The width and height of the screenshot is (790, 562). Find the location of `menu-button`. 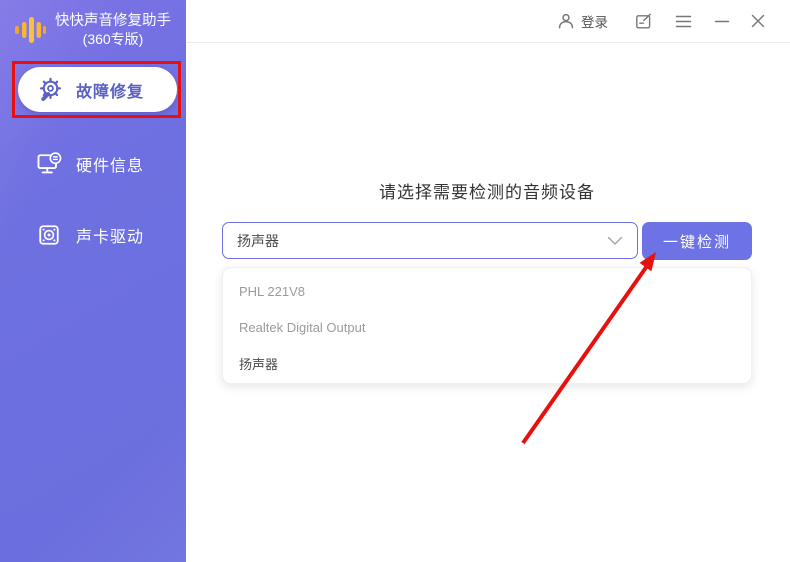

menu-button is located at coordinates (683, 21).